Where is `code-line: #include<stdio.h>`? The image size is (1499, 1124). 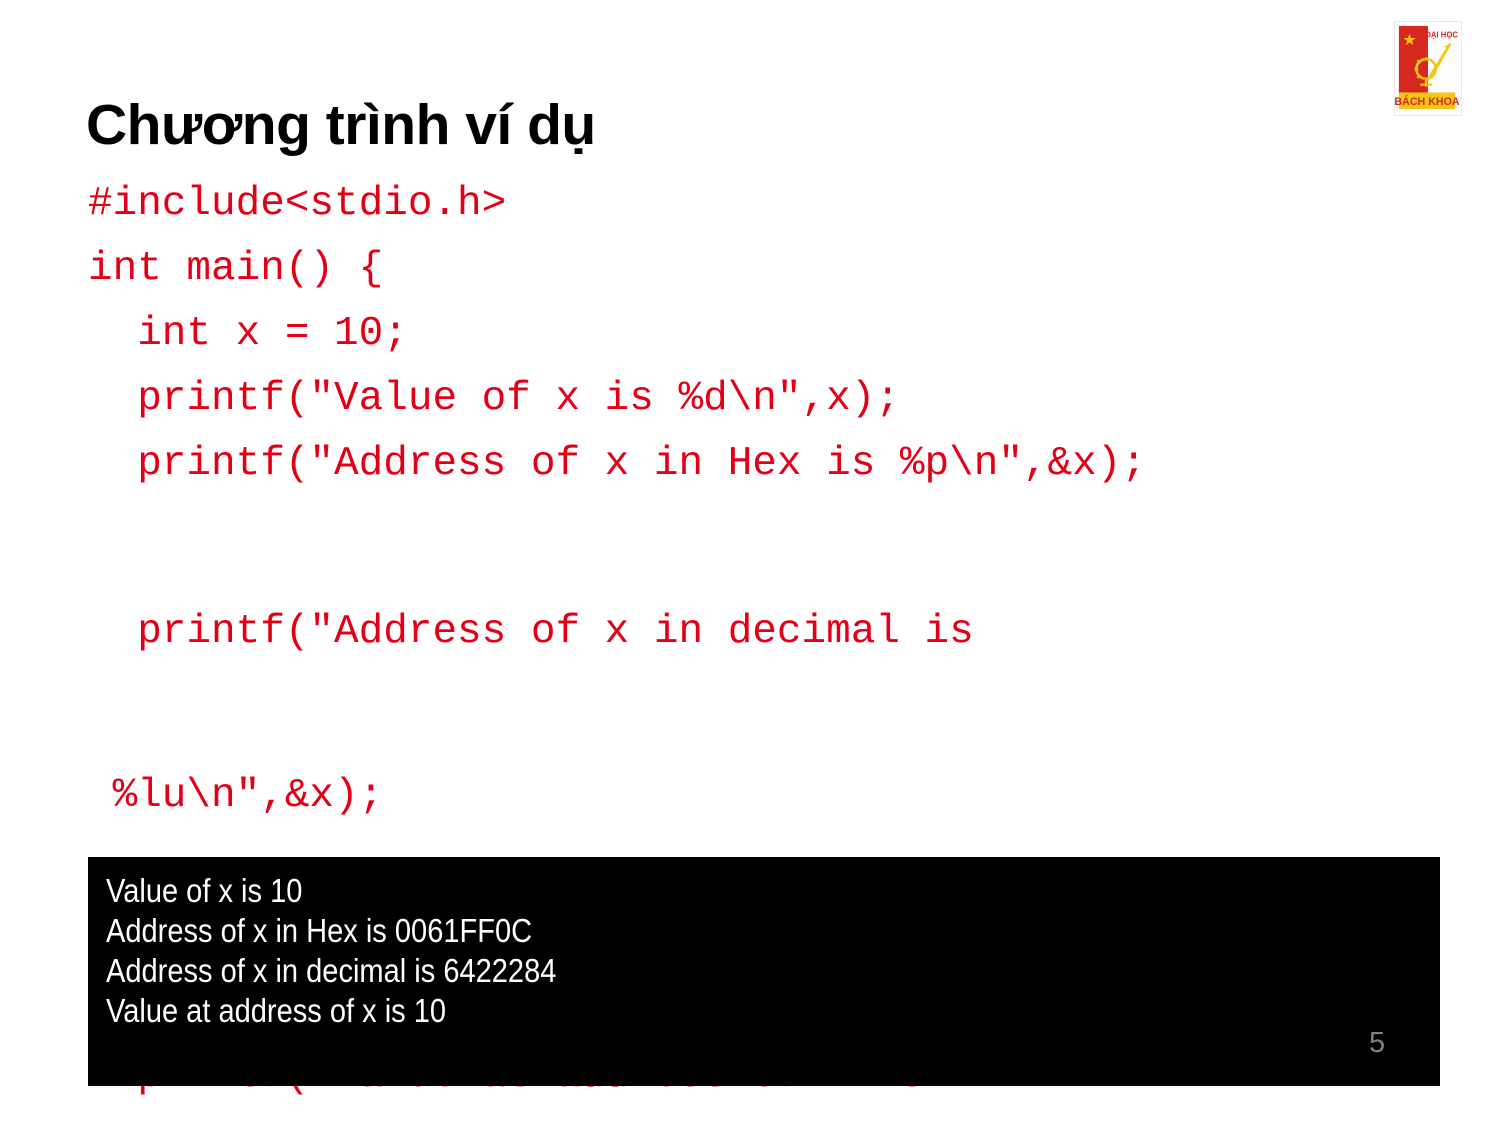 code-line: #include<stdio.h> is located at coordinates (297, 204).